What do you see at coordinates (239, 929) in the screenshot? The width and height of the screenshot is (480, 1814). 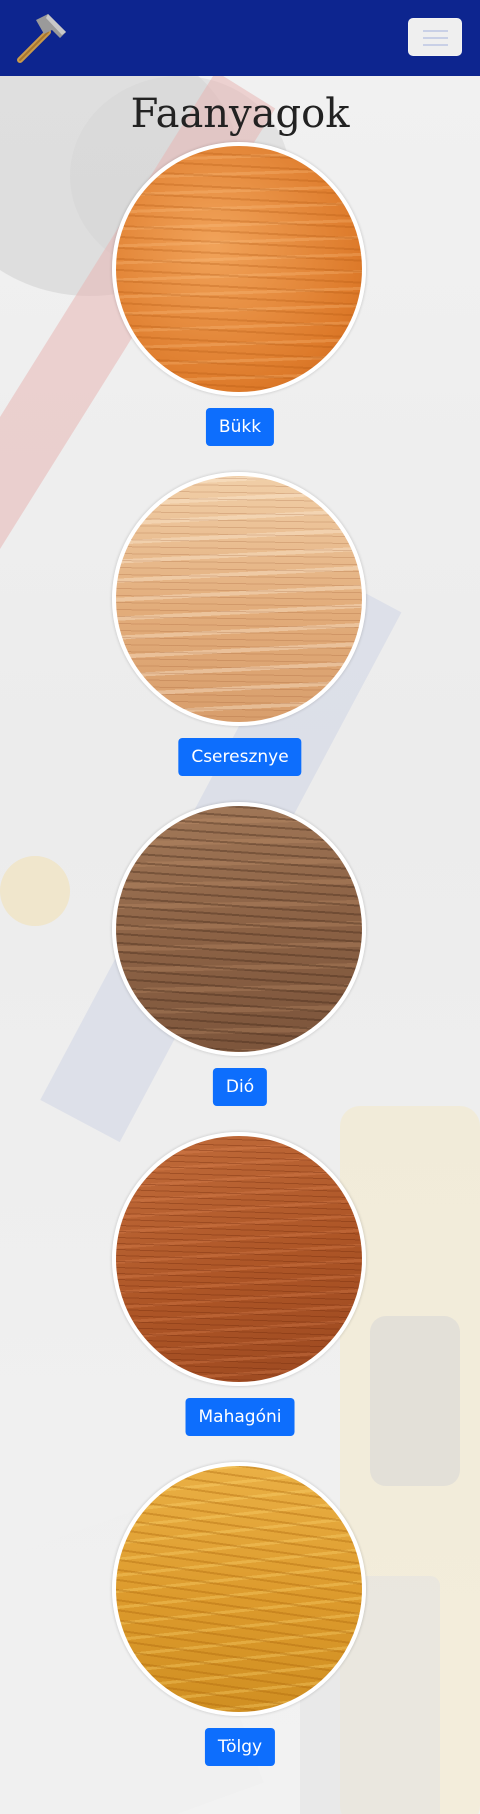 I see `wood-image-dio` at bounding box center [239, 929].